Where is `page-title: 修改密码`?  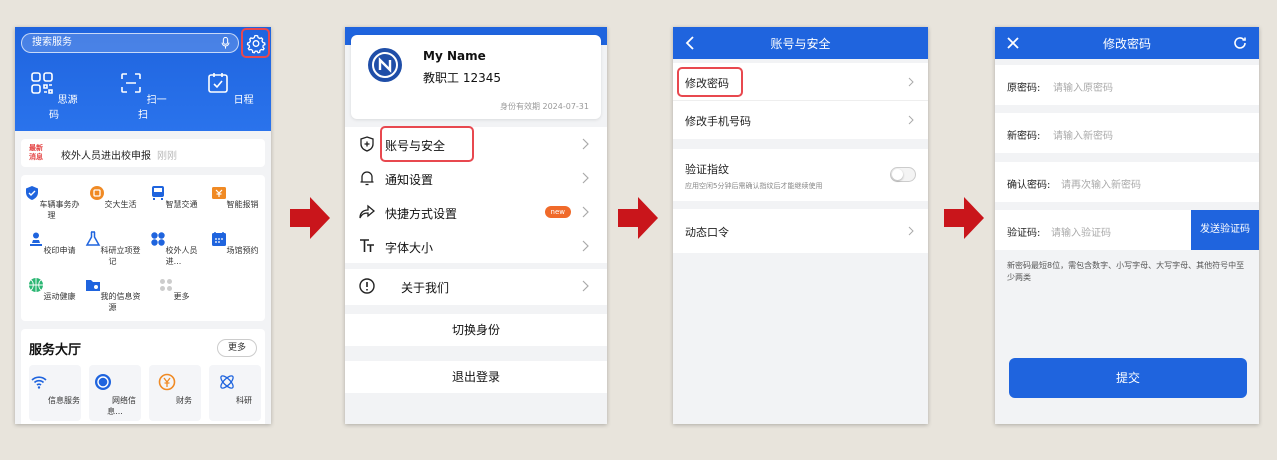
page-title: 修改密码 is located at coordinates (1126, 44).